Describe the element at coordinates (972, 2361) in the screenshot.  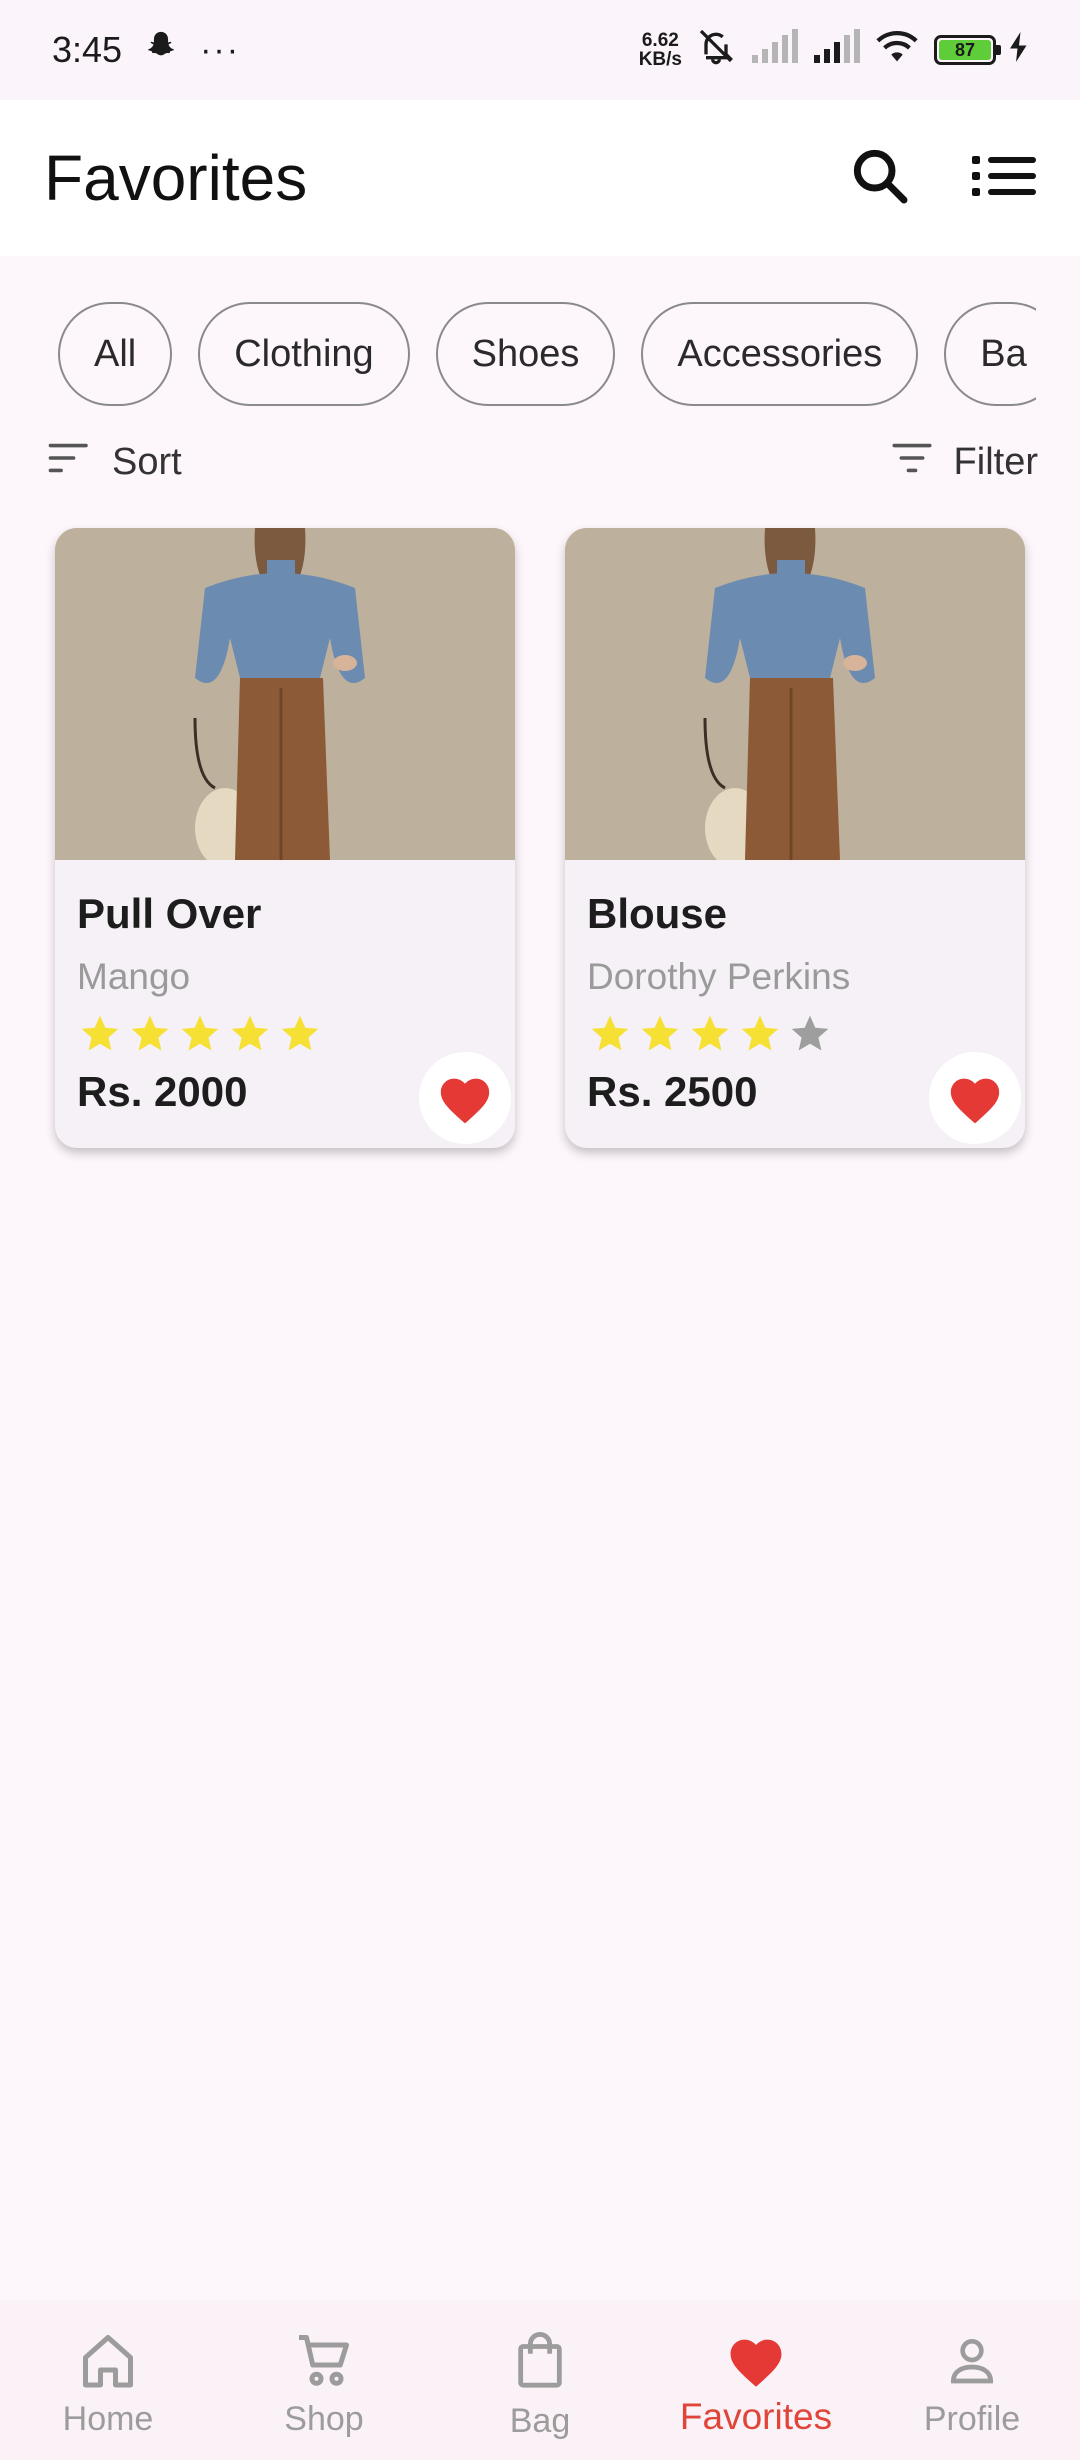
I see `profile-icon` at that location.